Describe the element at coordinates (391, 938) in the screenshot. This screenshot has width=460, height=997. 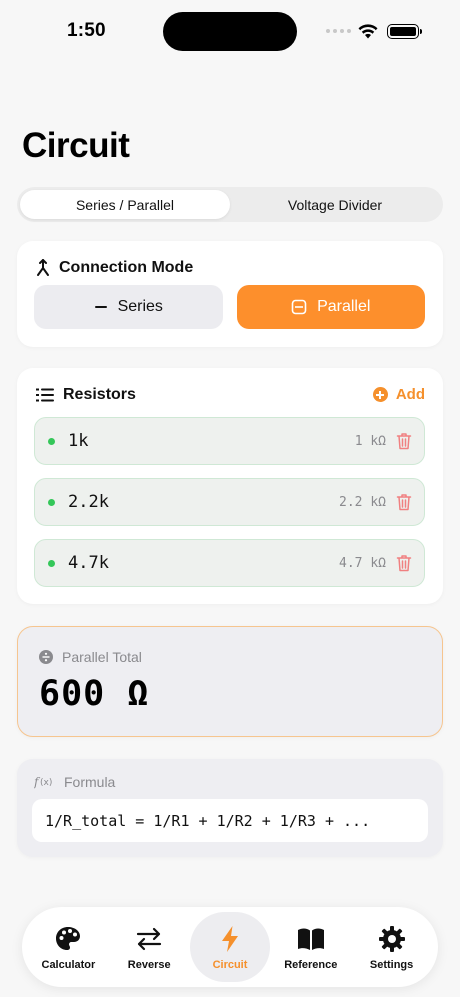
I see `gear-icon` at that location.